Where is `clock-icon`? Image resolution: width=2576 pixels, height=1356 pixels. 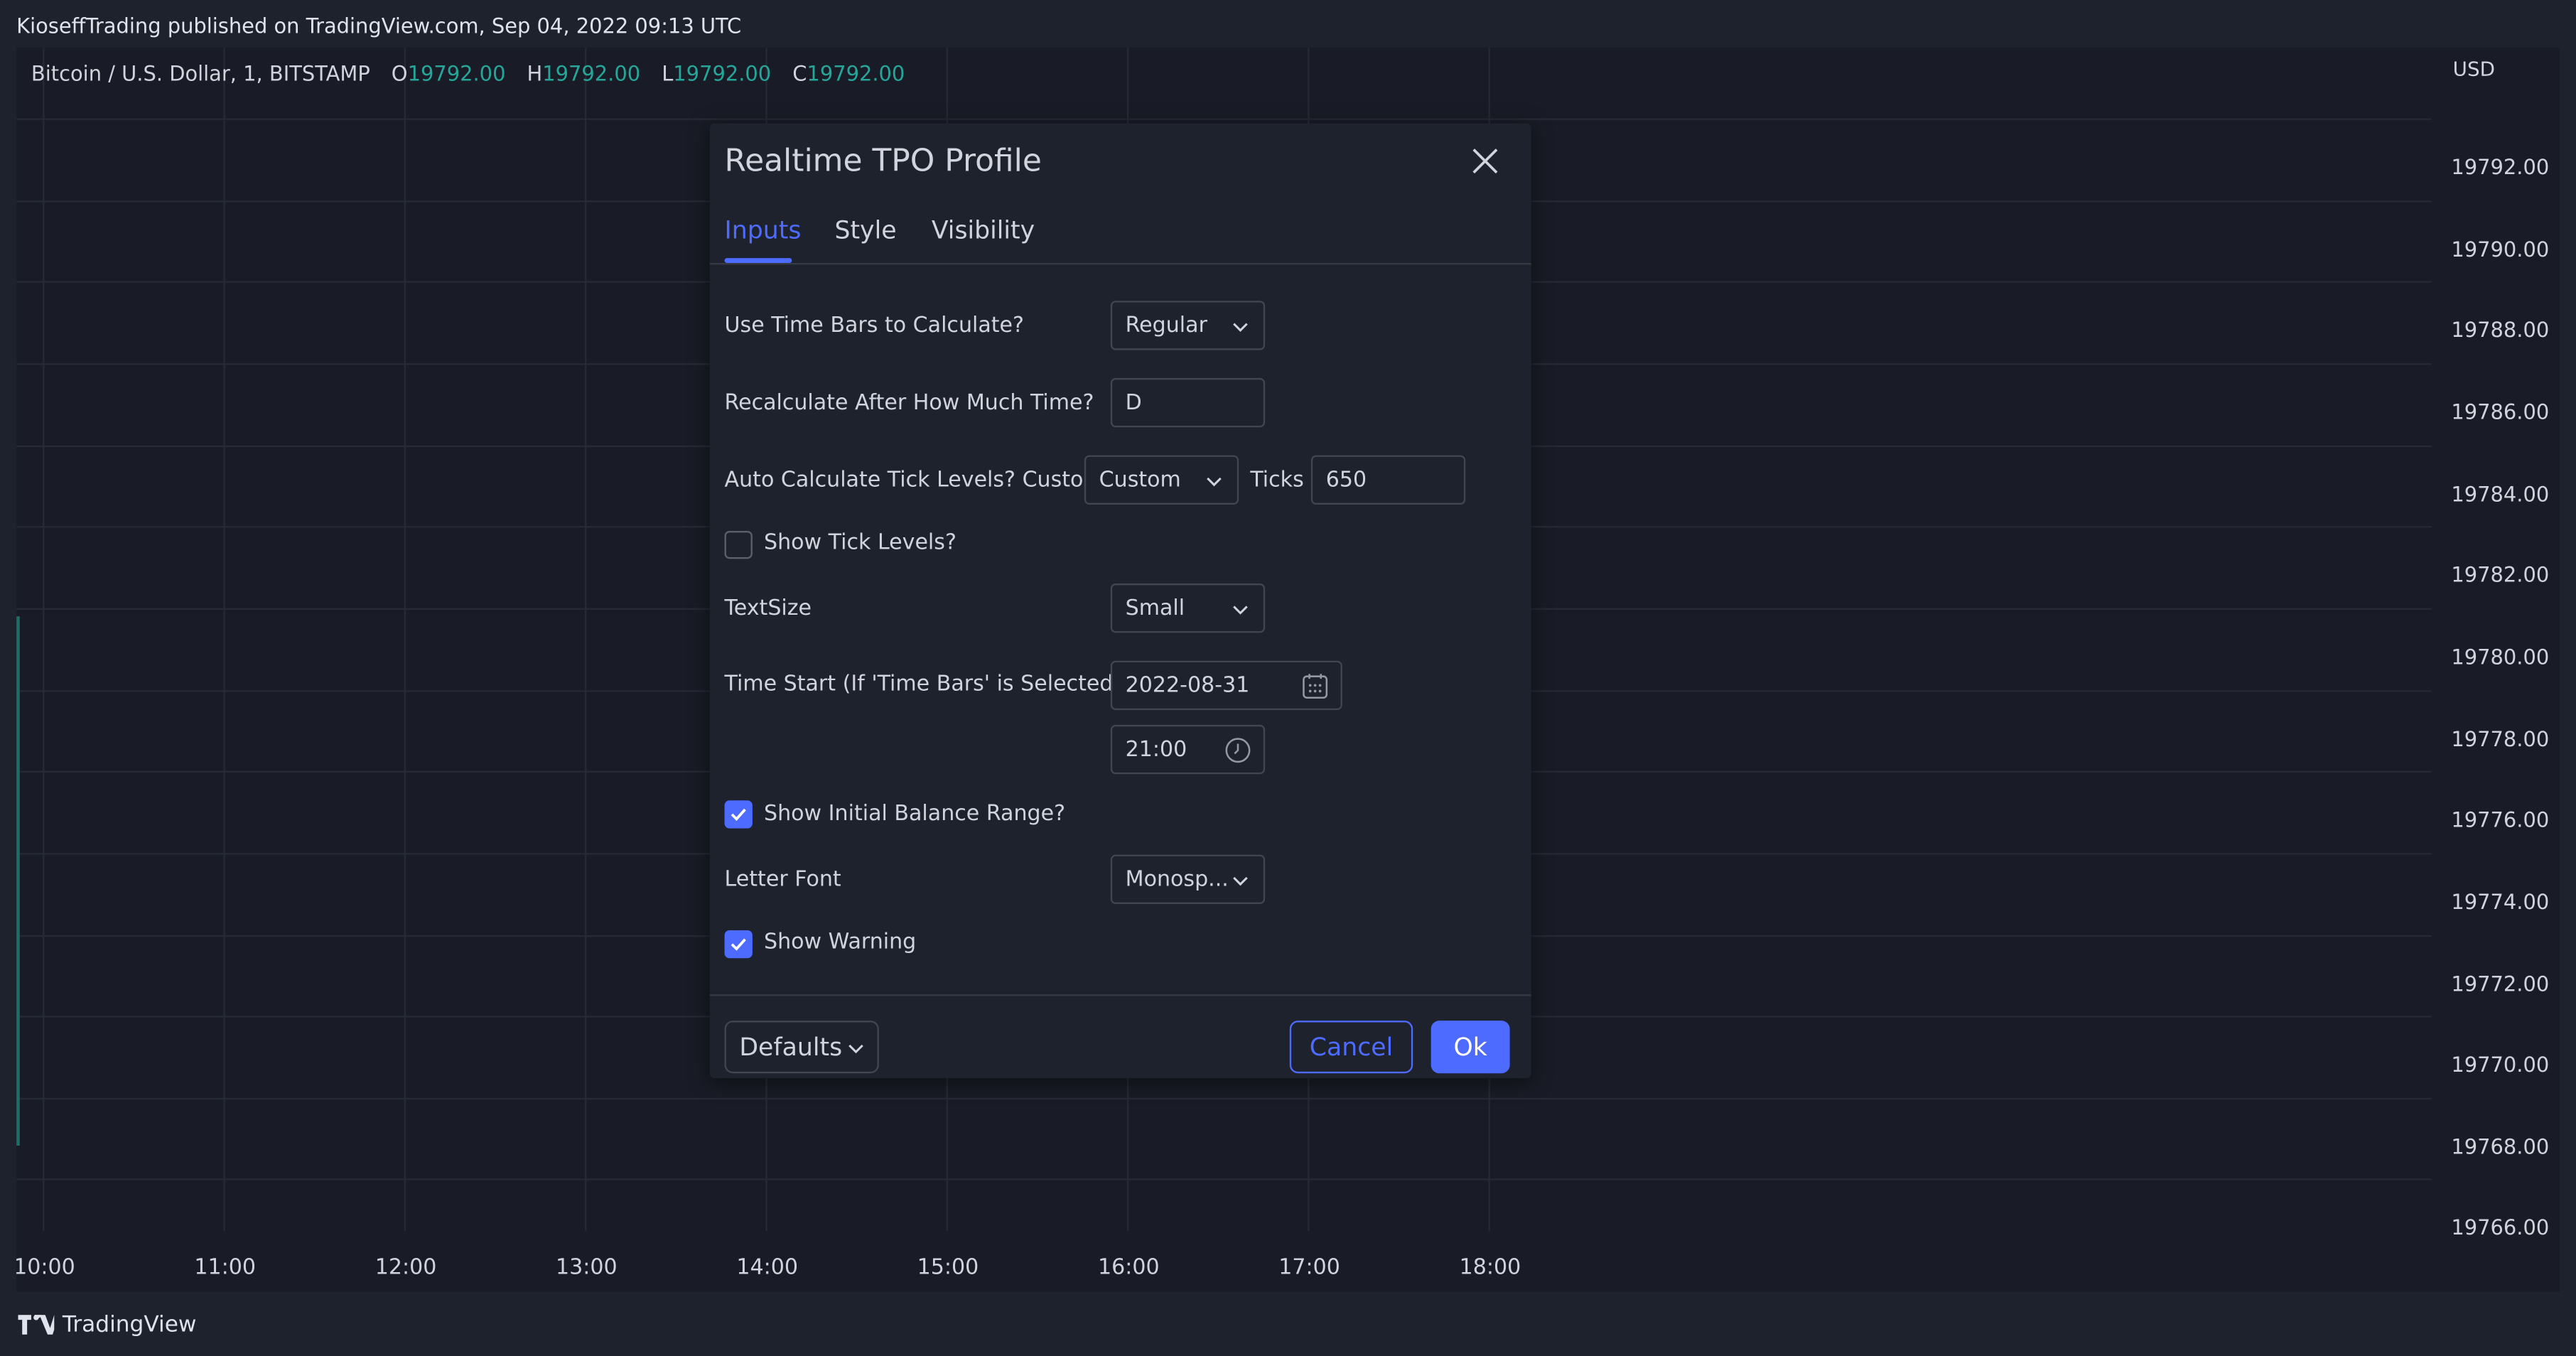
clock-icon is located at coordinates (1237, 750).